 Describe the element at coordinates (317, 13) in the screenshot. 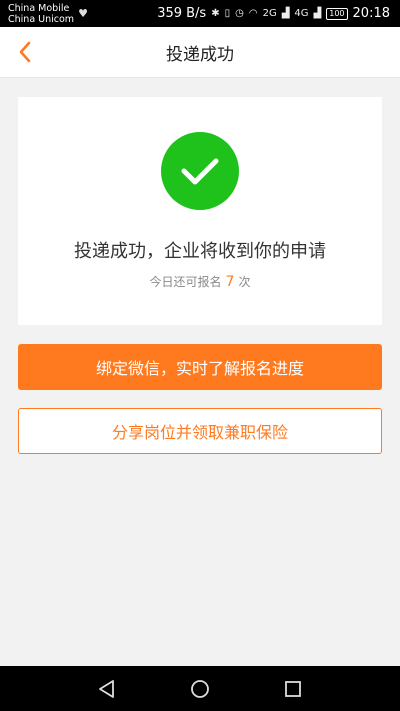

I see `signal-icon-2: ▟` at that location.